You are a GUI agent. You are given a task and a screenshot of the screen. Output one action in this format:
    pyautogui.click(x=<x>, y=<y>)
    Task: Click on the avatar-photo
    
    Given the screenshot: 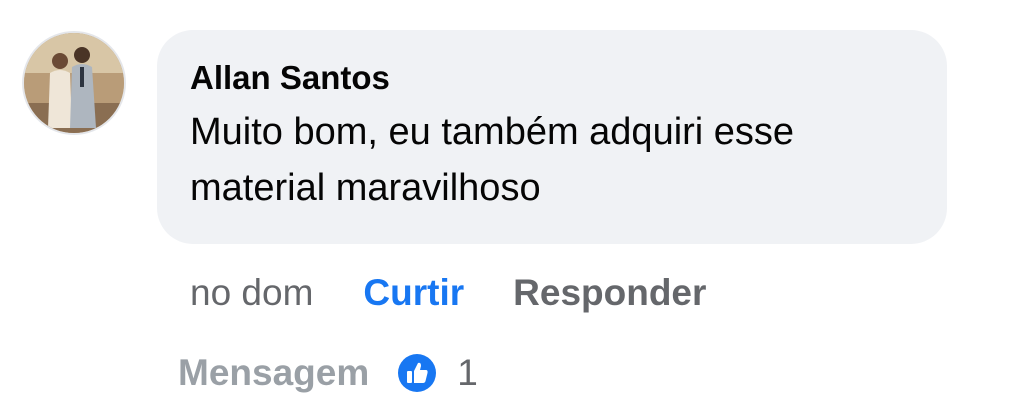 What is the action you would take?
    pyautogui.click(x=74, y=83)
    